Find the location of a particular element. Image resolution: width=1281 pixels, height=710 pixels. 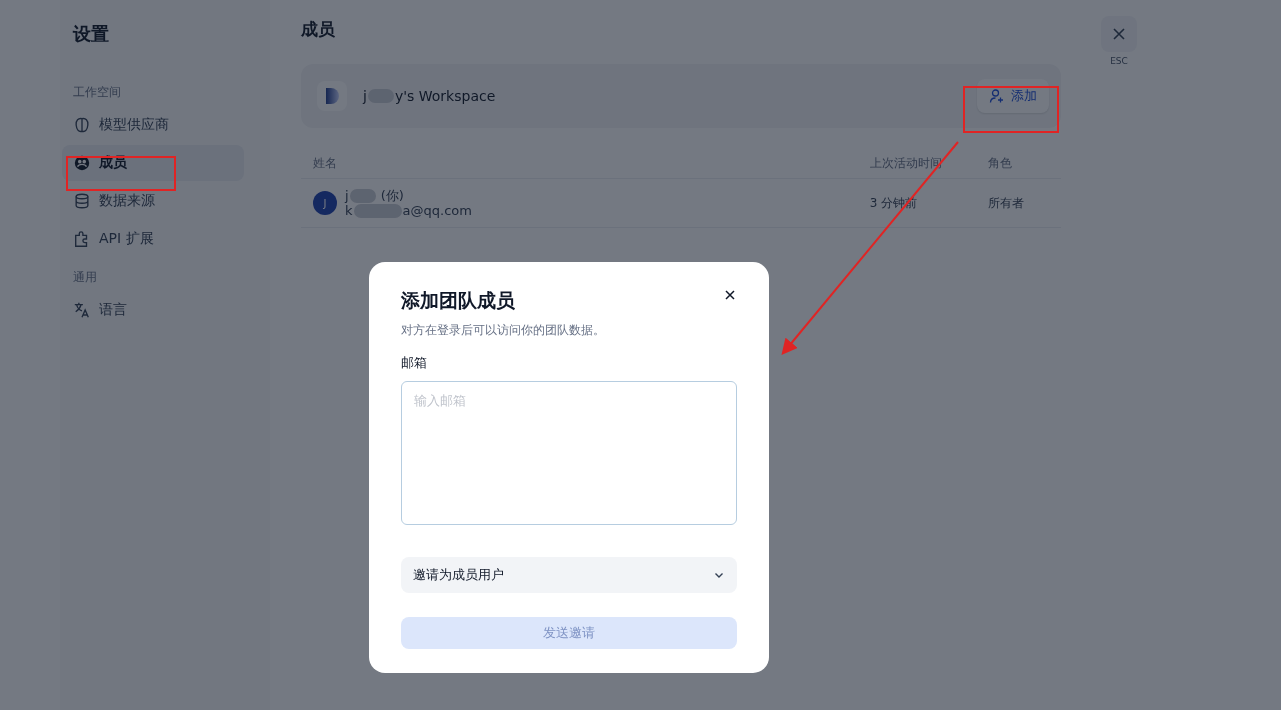

sidebar-item: 数据来源 is located at coordinates (153, 201).